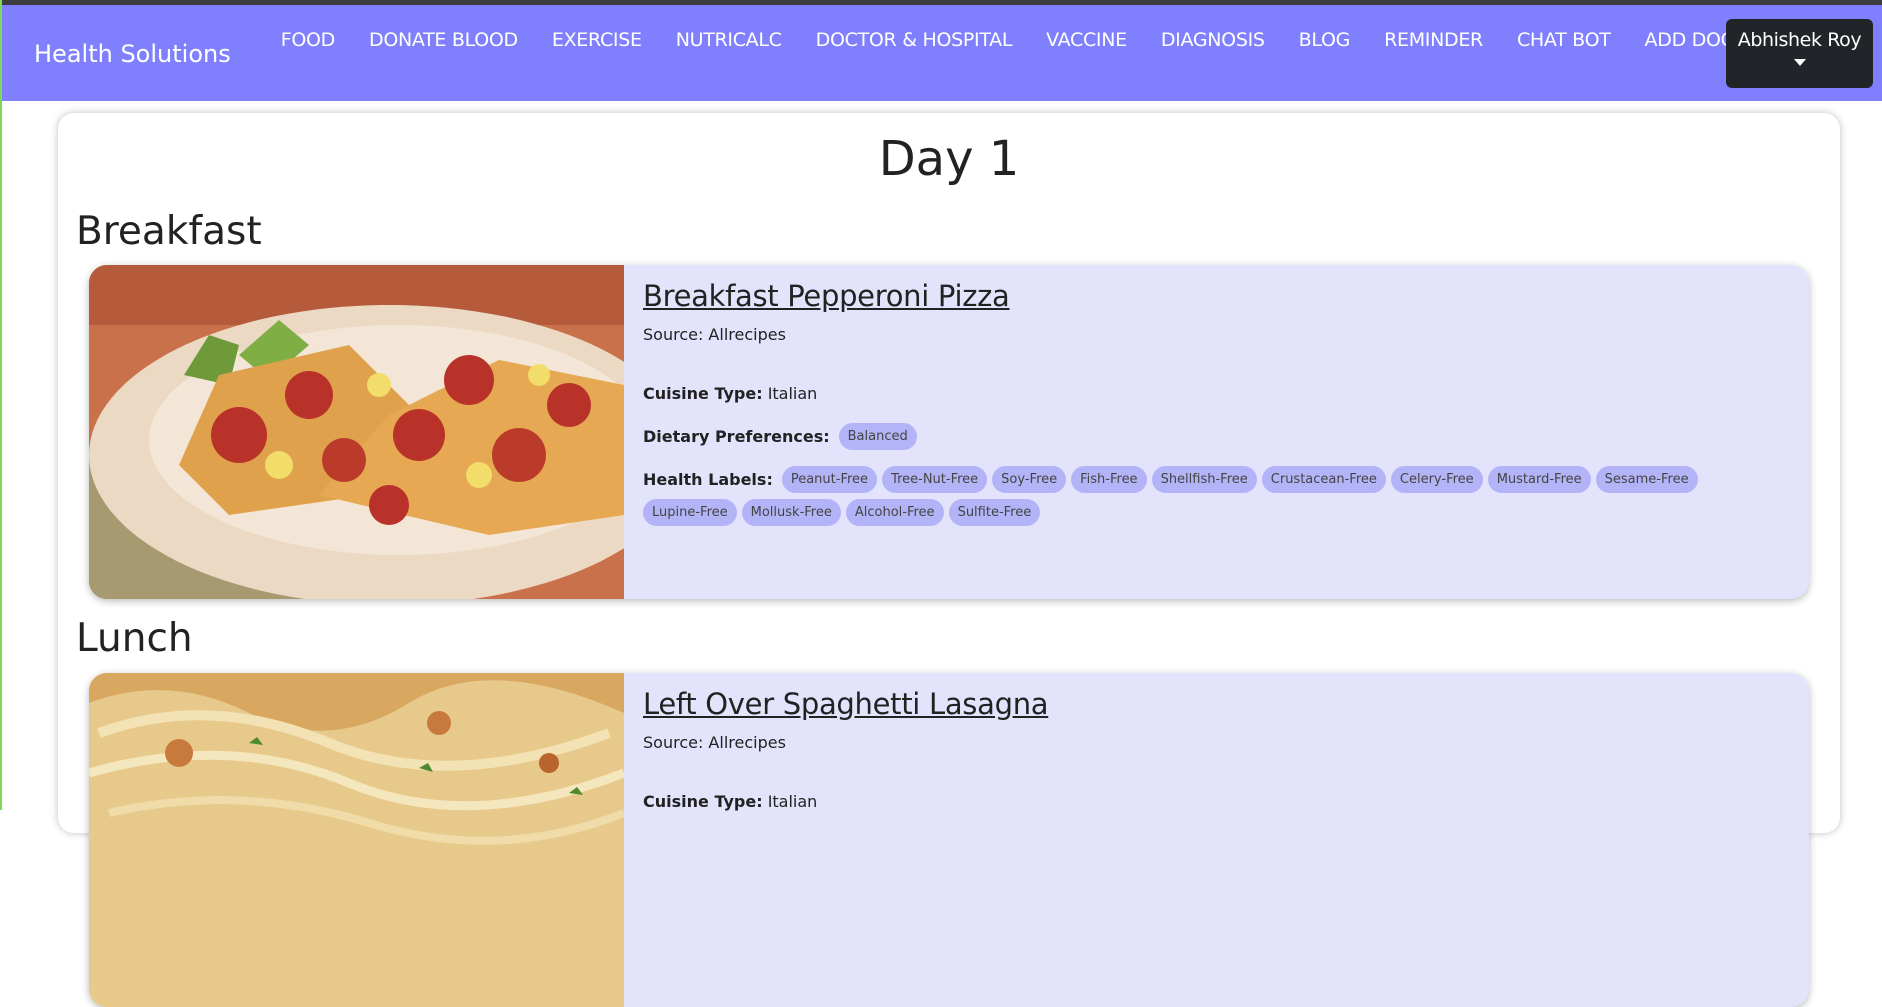 This screenshot has width=1882, height=1007. Describe the element at coordinates (1799, 53) in the screenshot. I see `user-menu-button: Abhishek Roy` at that location.